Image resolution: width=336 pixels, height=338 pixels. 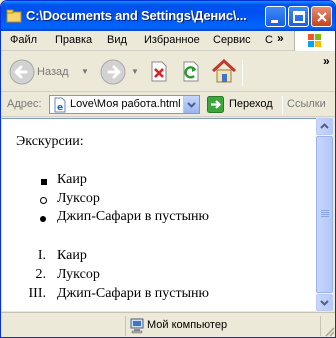 I want to click on address-input: e Love\Моя работа.html, so click(x=124, y=104).